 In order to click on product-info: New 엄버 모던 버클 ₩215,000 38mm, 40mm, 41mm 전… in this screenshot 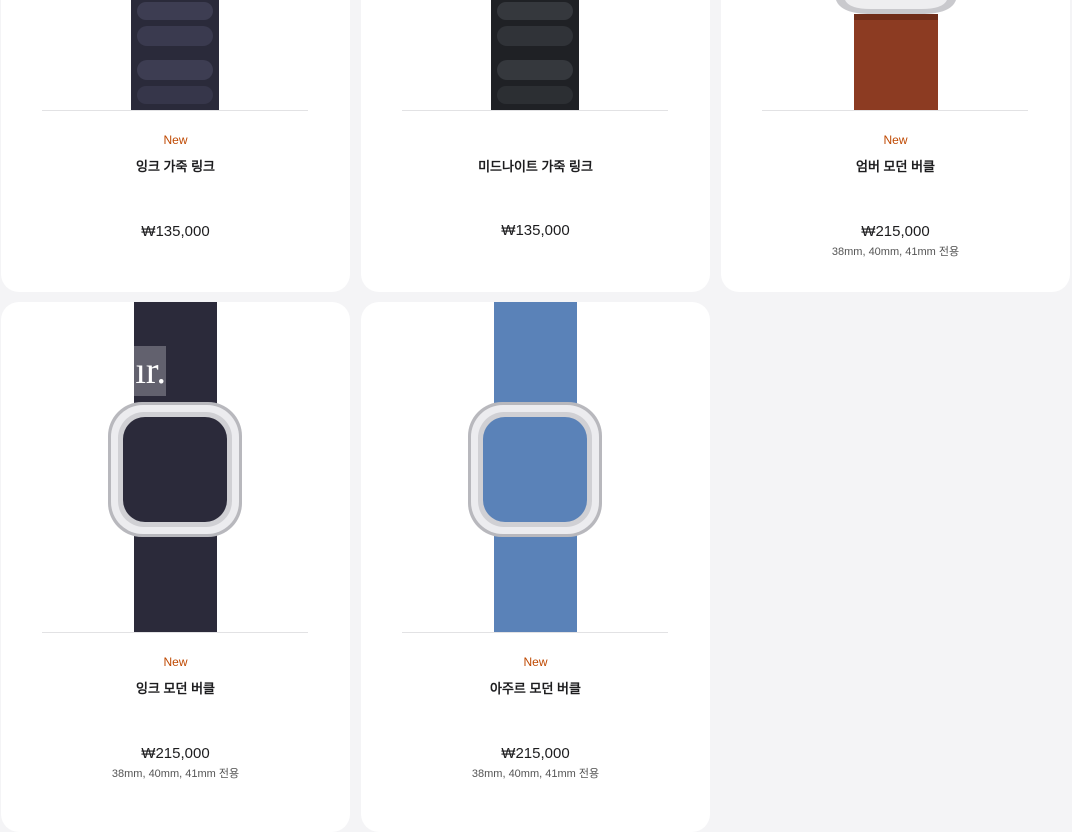, I will do `click(895, 195)`.